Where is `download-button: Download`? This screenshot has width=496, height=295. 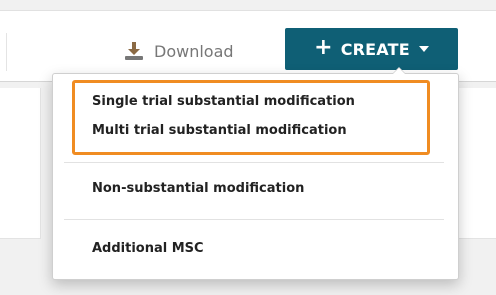 download-button: Download is located at coordinates (178, 51).